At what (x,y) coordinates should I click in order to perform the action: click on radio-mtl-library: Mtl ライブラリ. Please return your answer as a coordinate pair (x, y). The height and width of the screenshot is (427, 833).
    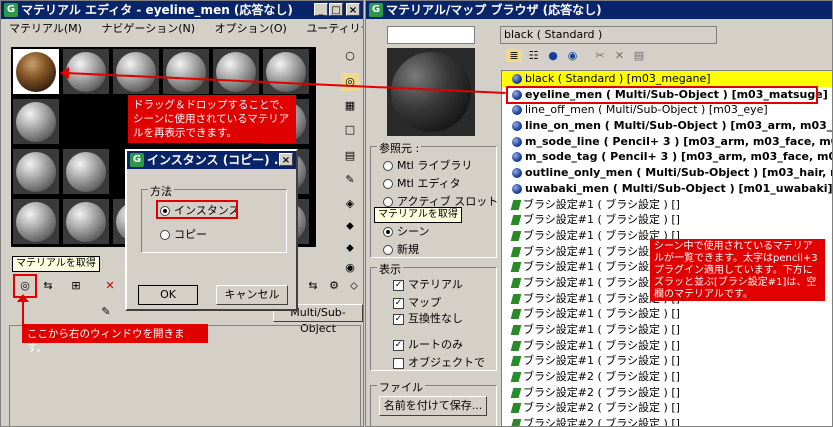
    Looking at the image, I should click on (427, 165).